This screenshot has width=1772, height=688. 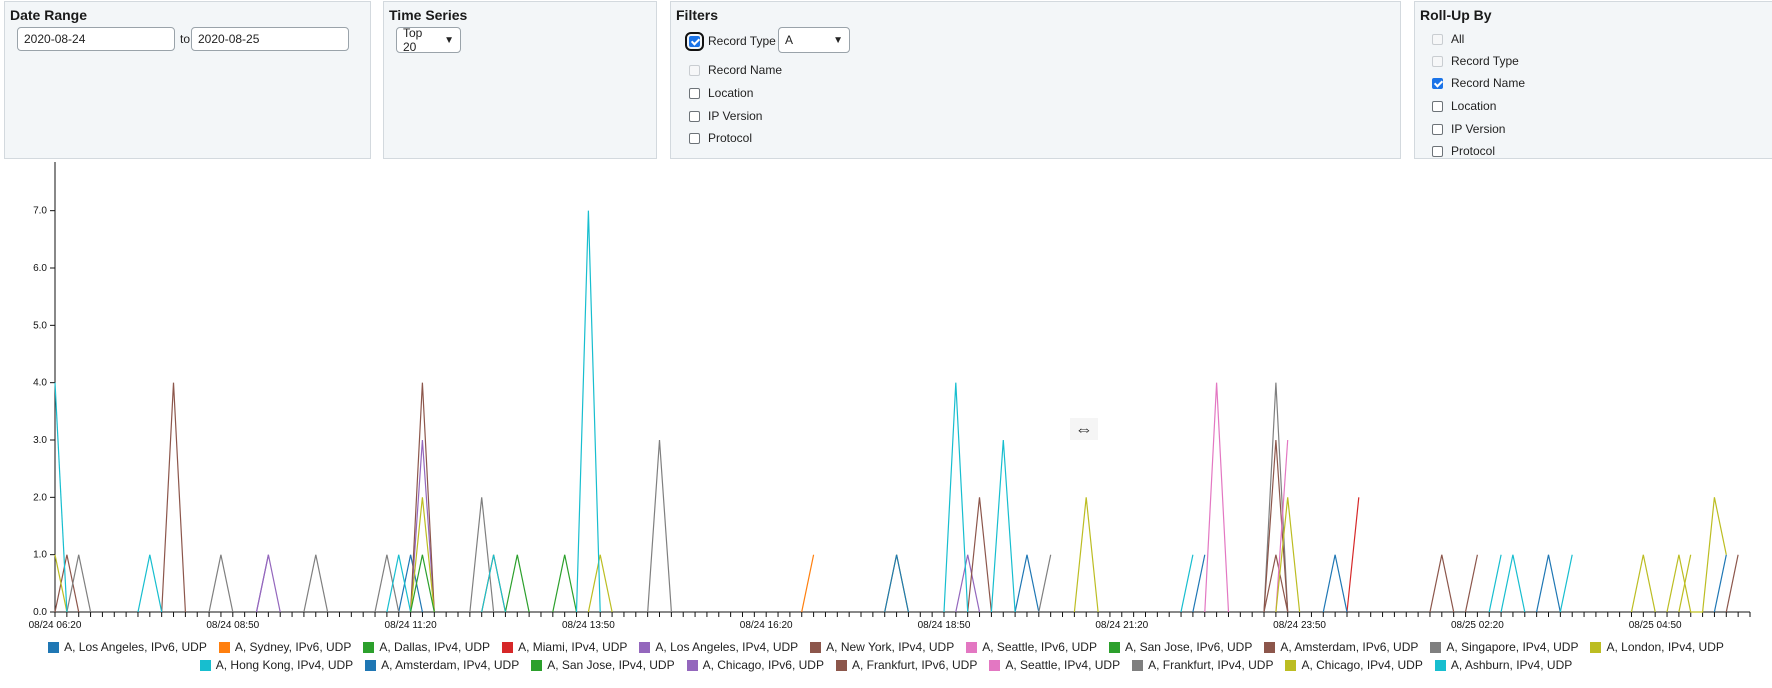 What do you see at coordinates (1437, 129) in the screenshot?
I see `rollup-ip-version-checkbox` at bounding box center [1437, 129].